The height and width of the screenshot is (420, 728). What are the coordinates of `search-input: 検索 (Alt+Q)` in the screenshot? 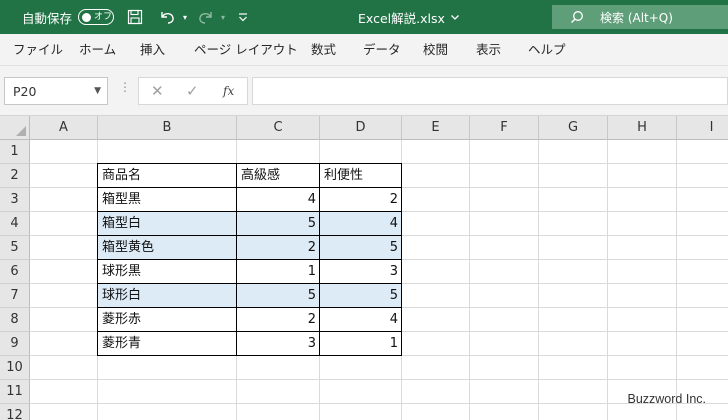 It's located at (640, 17).